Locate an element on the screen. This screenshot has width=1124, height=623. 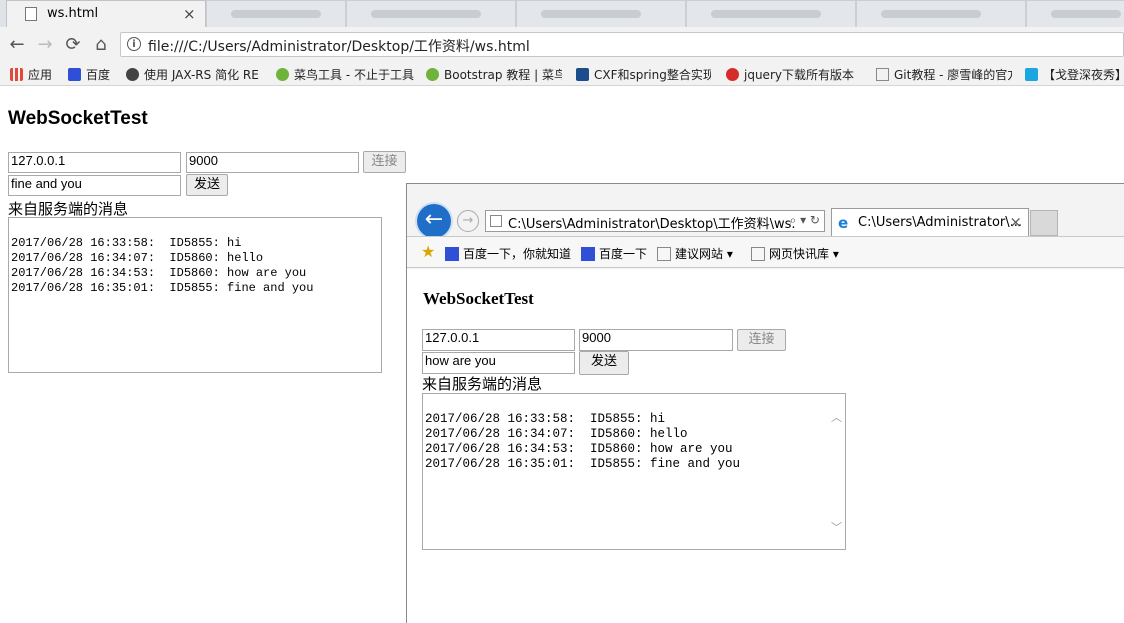
share-icon is located at coordinates (132, 74).